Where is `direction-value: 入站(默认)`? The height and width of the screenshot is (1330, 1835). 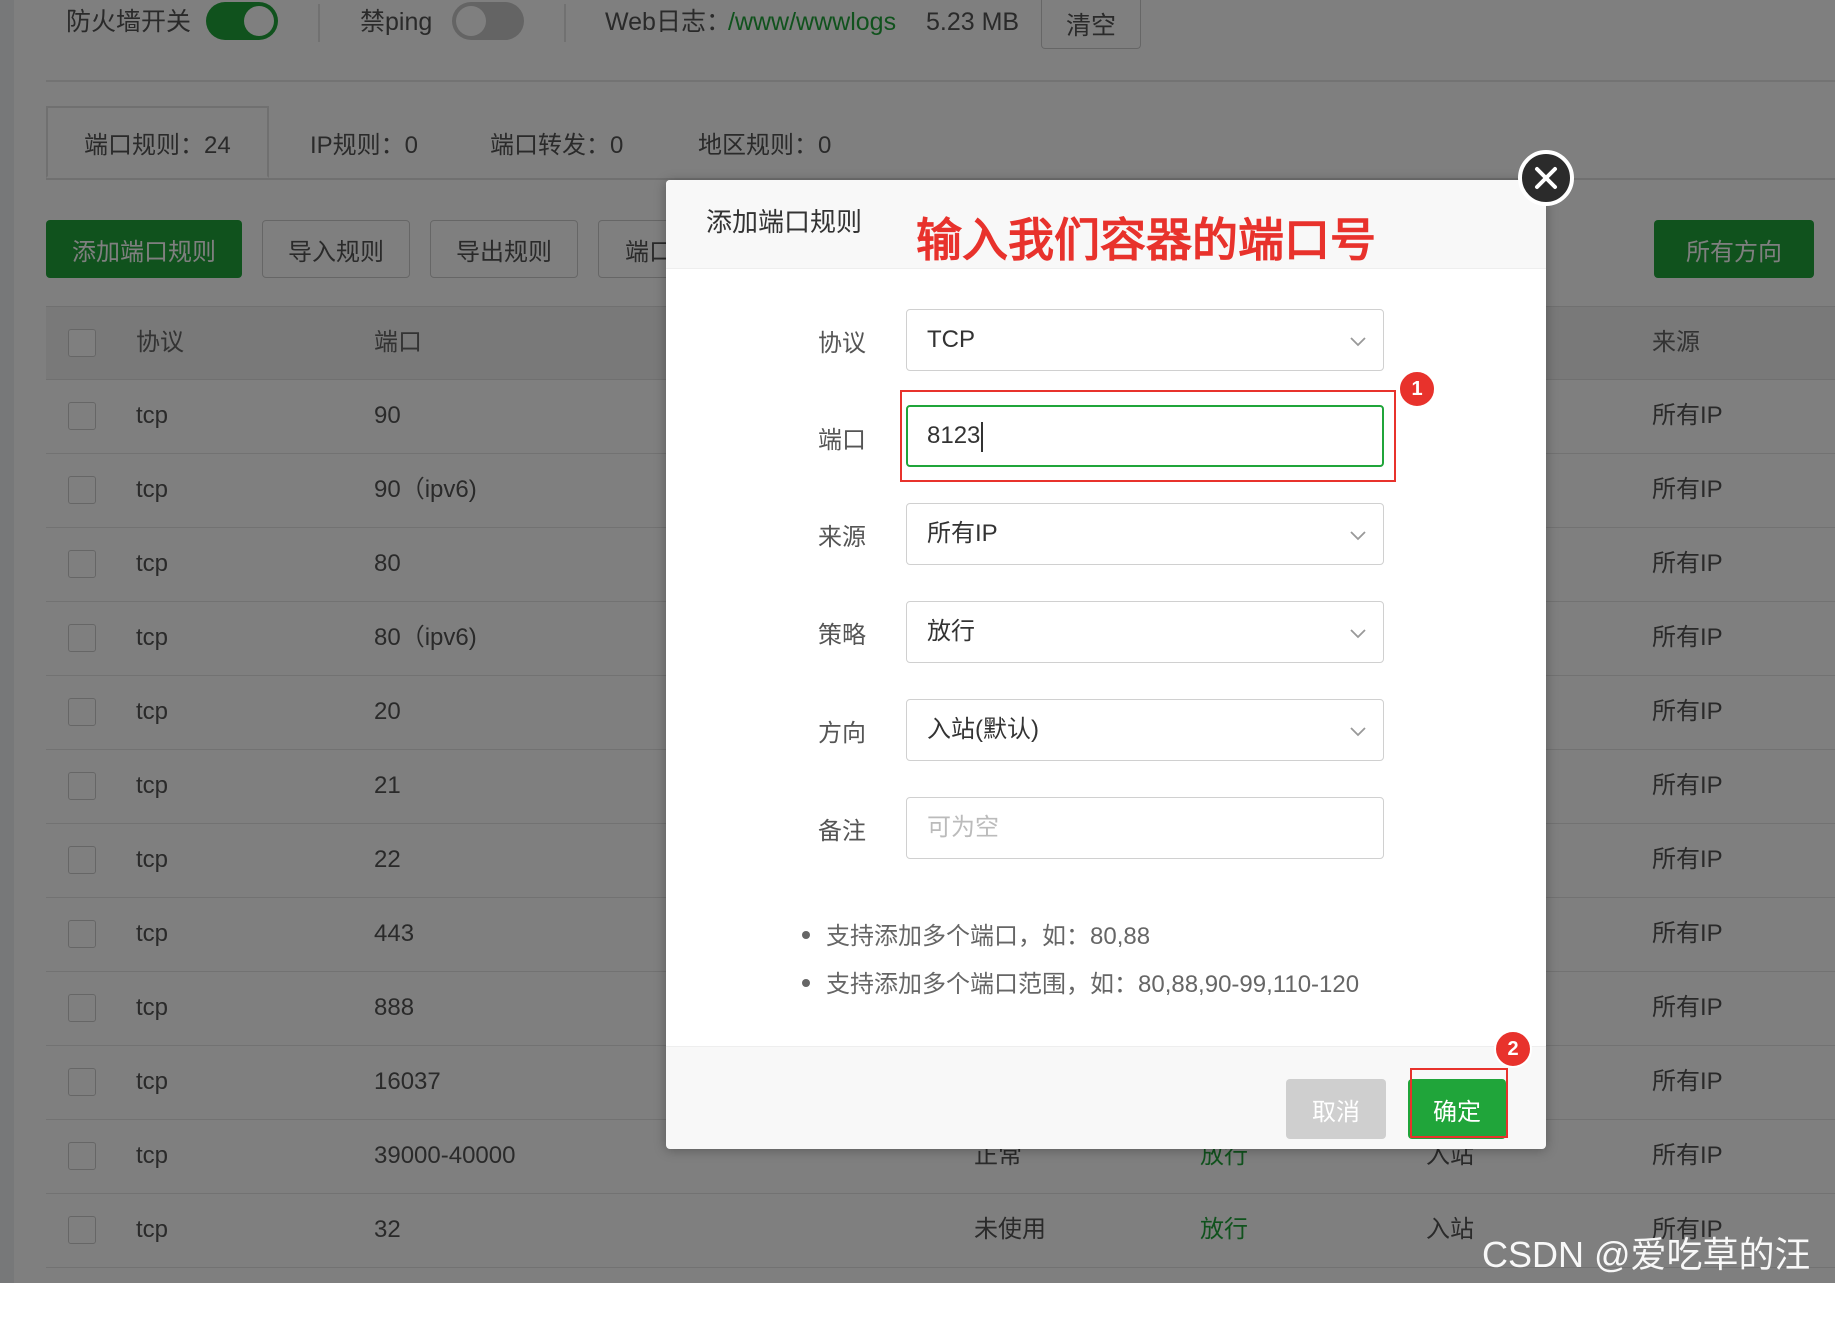
direction-value: 入站(默认) is located at coordinates (983, 729).